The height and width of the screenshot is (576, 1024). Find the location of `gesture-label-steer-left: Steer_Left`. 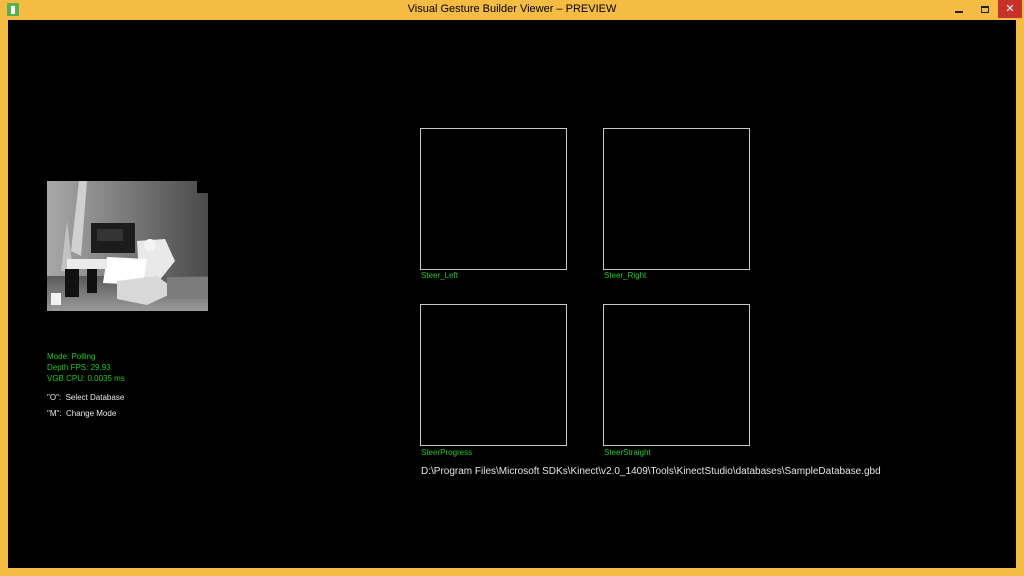

gesture-label-steer-left: Steer_Left is located at coordinates (439, 275).